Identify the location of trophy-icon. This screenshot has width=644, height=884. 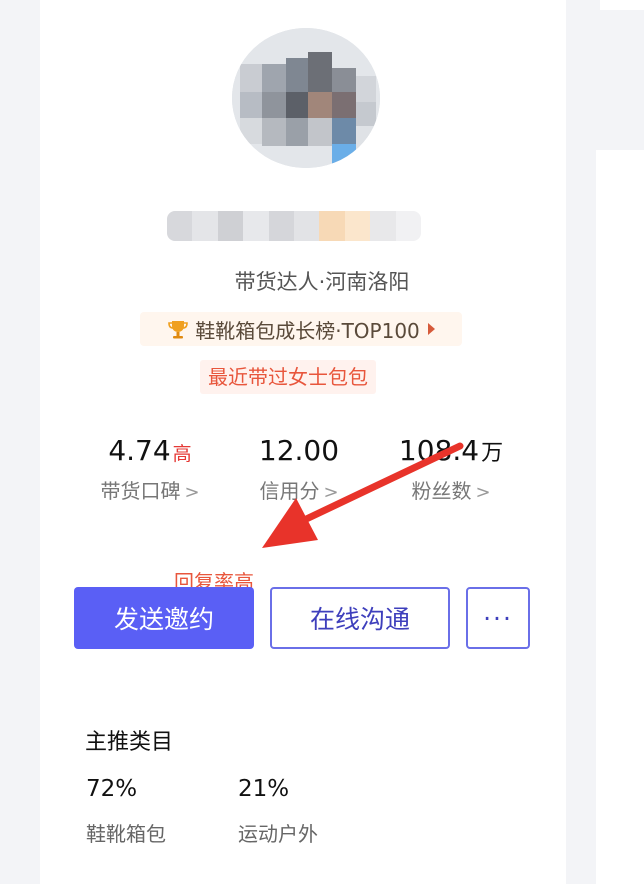
(178, 329).